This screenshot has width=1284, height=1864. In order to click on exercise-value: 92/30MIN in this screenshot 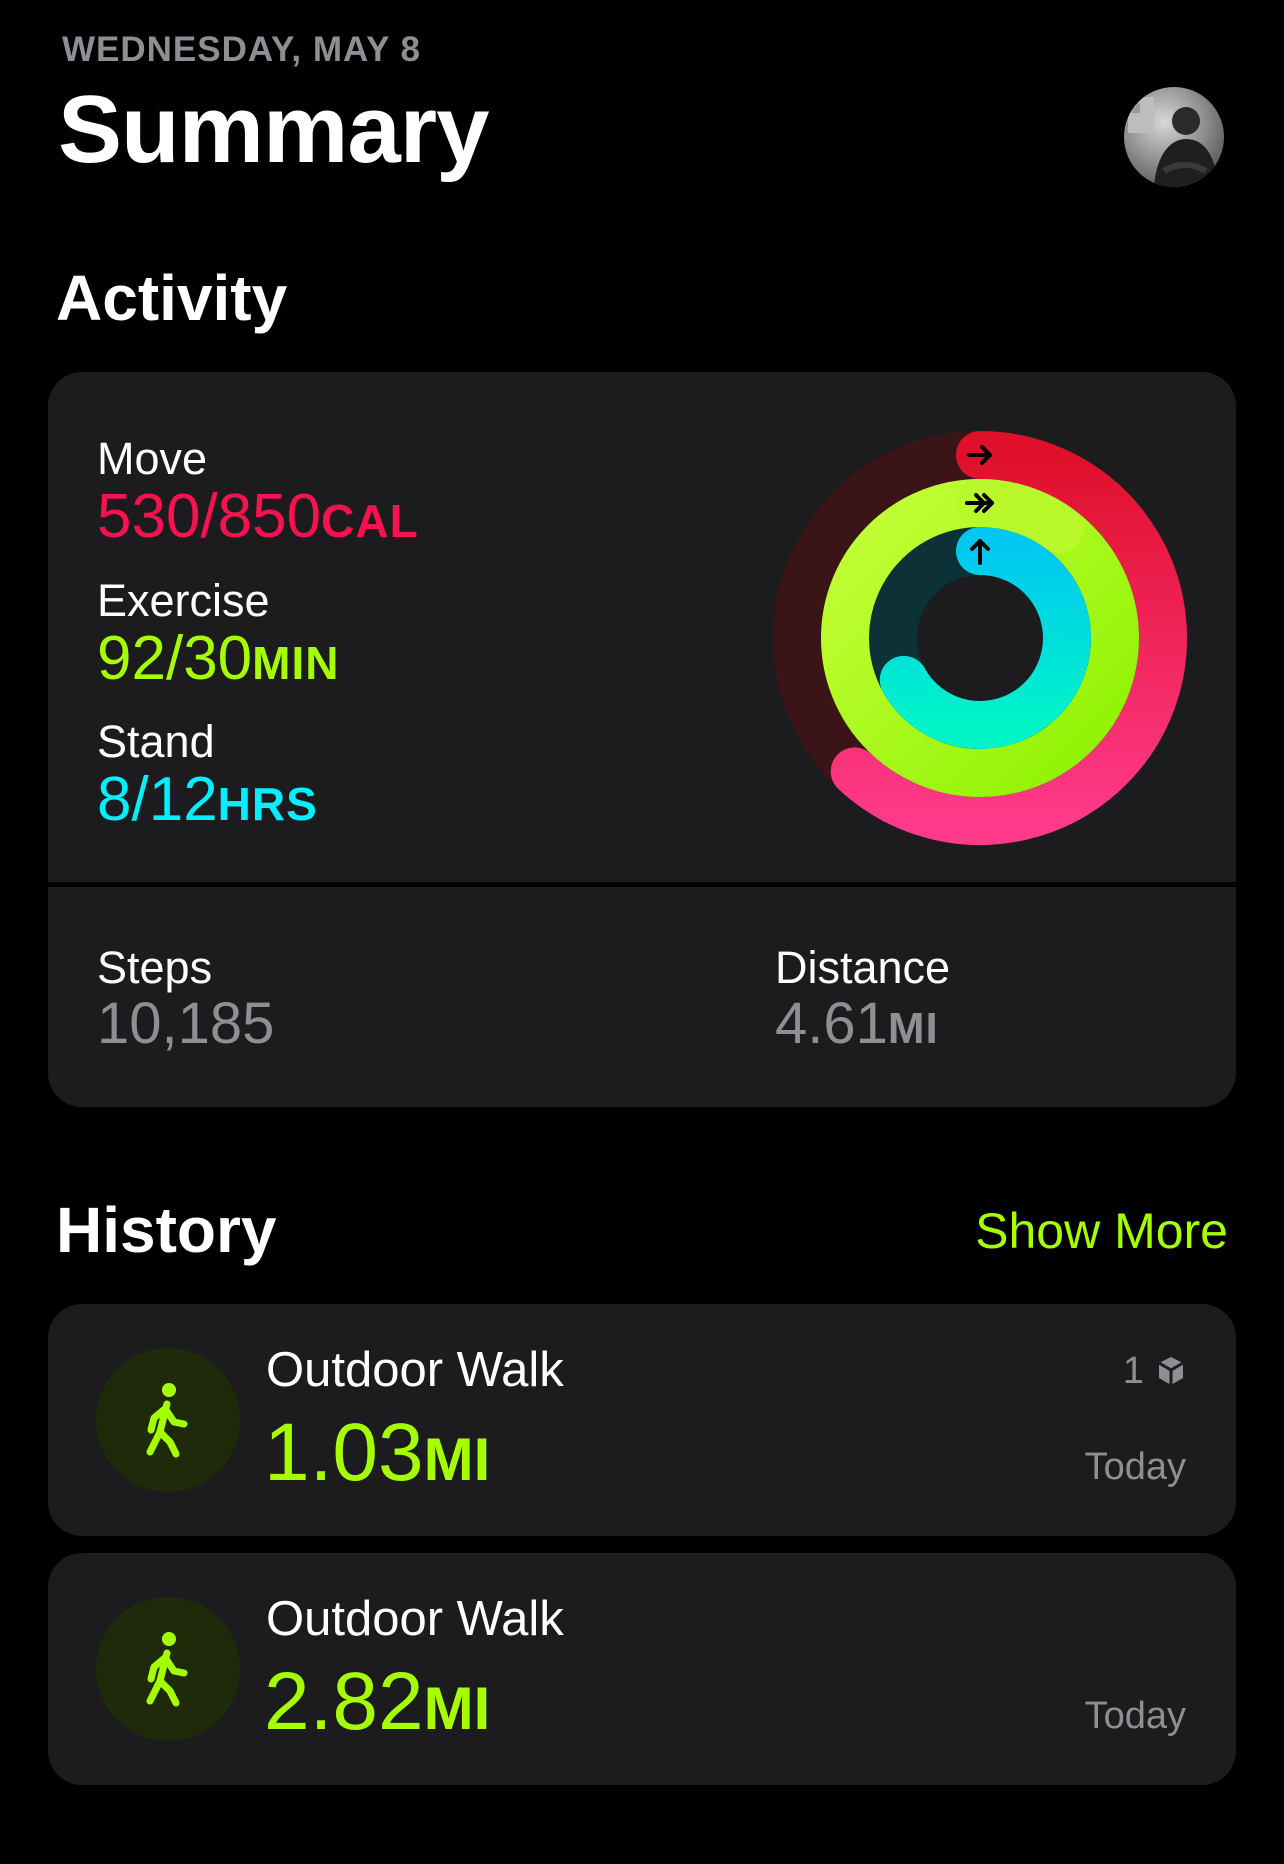, I will do `click(218, 659)`.